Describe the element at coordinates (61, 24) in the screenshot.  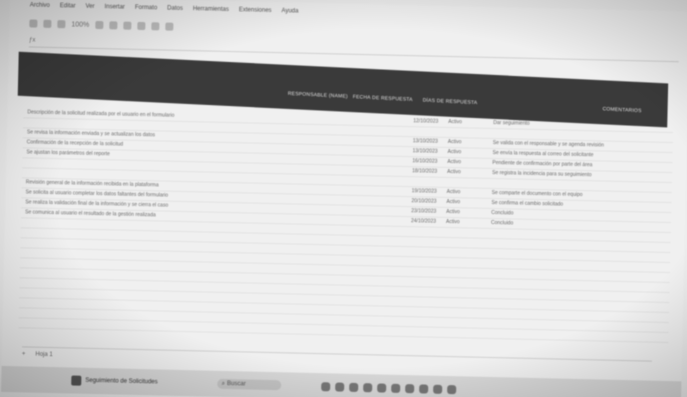
I see `print-icon` at that location.